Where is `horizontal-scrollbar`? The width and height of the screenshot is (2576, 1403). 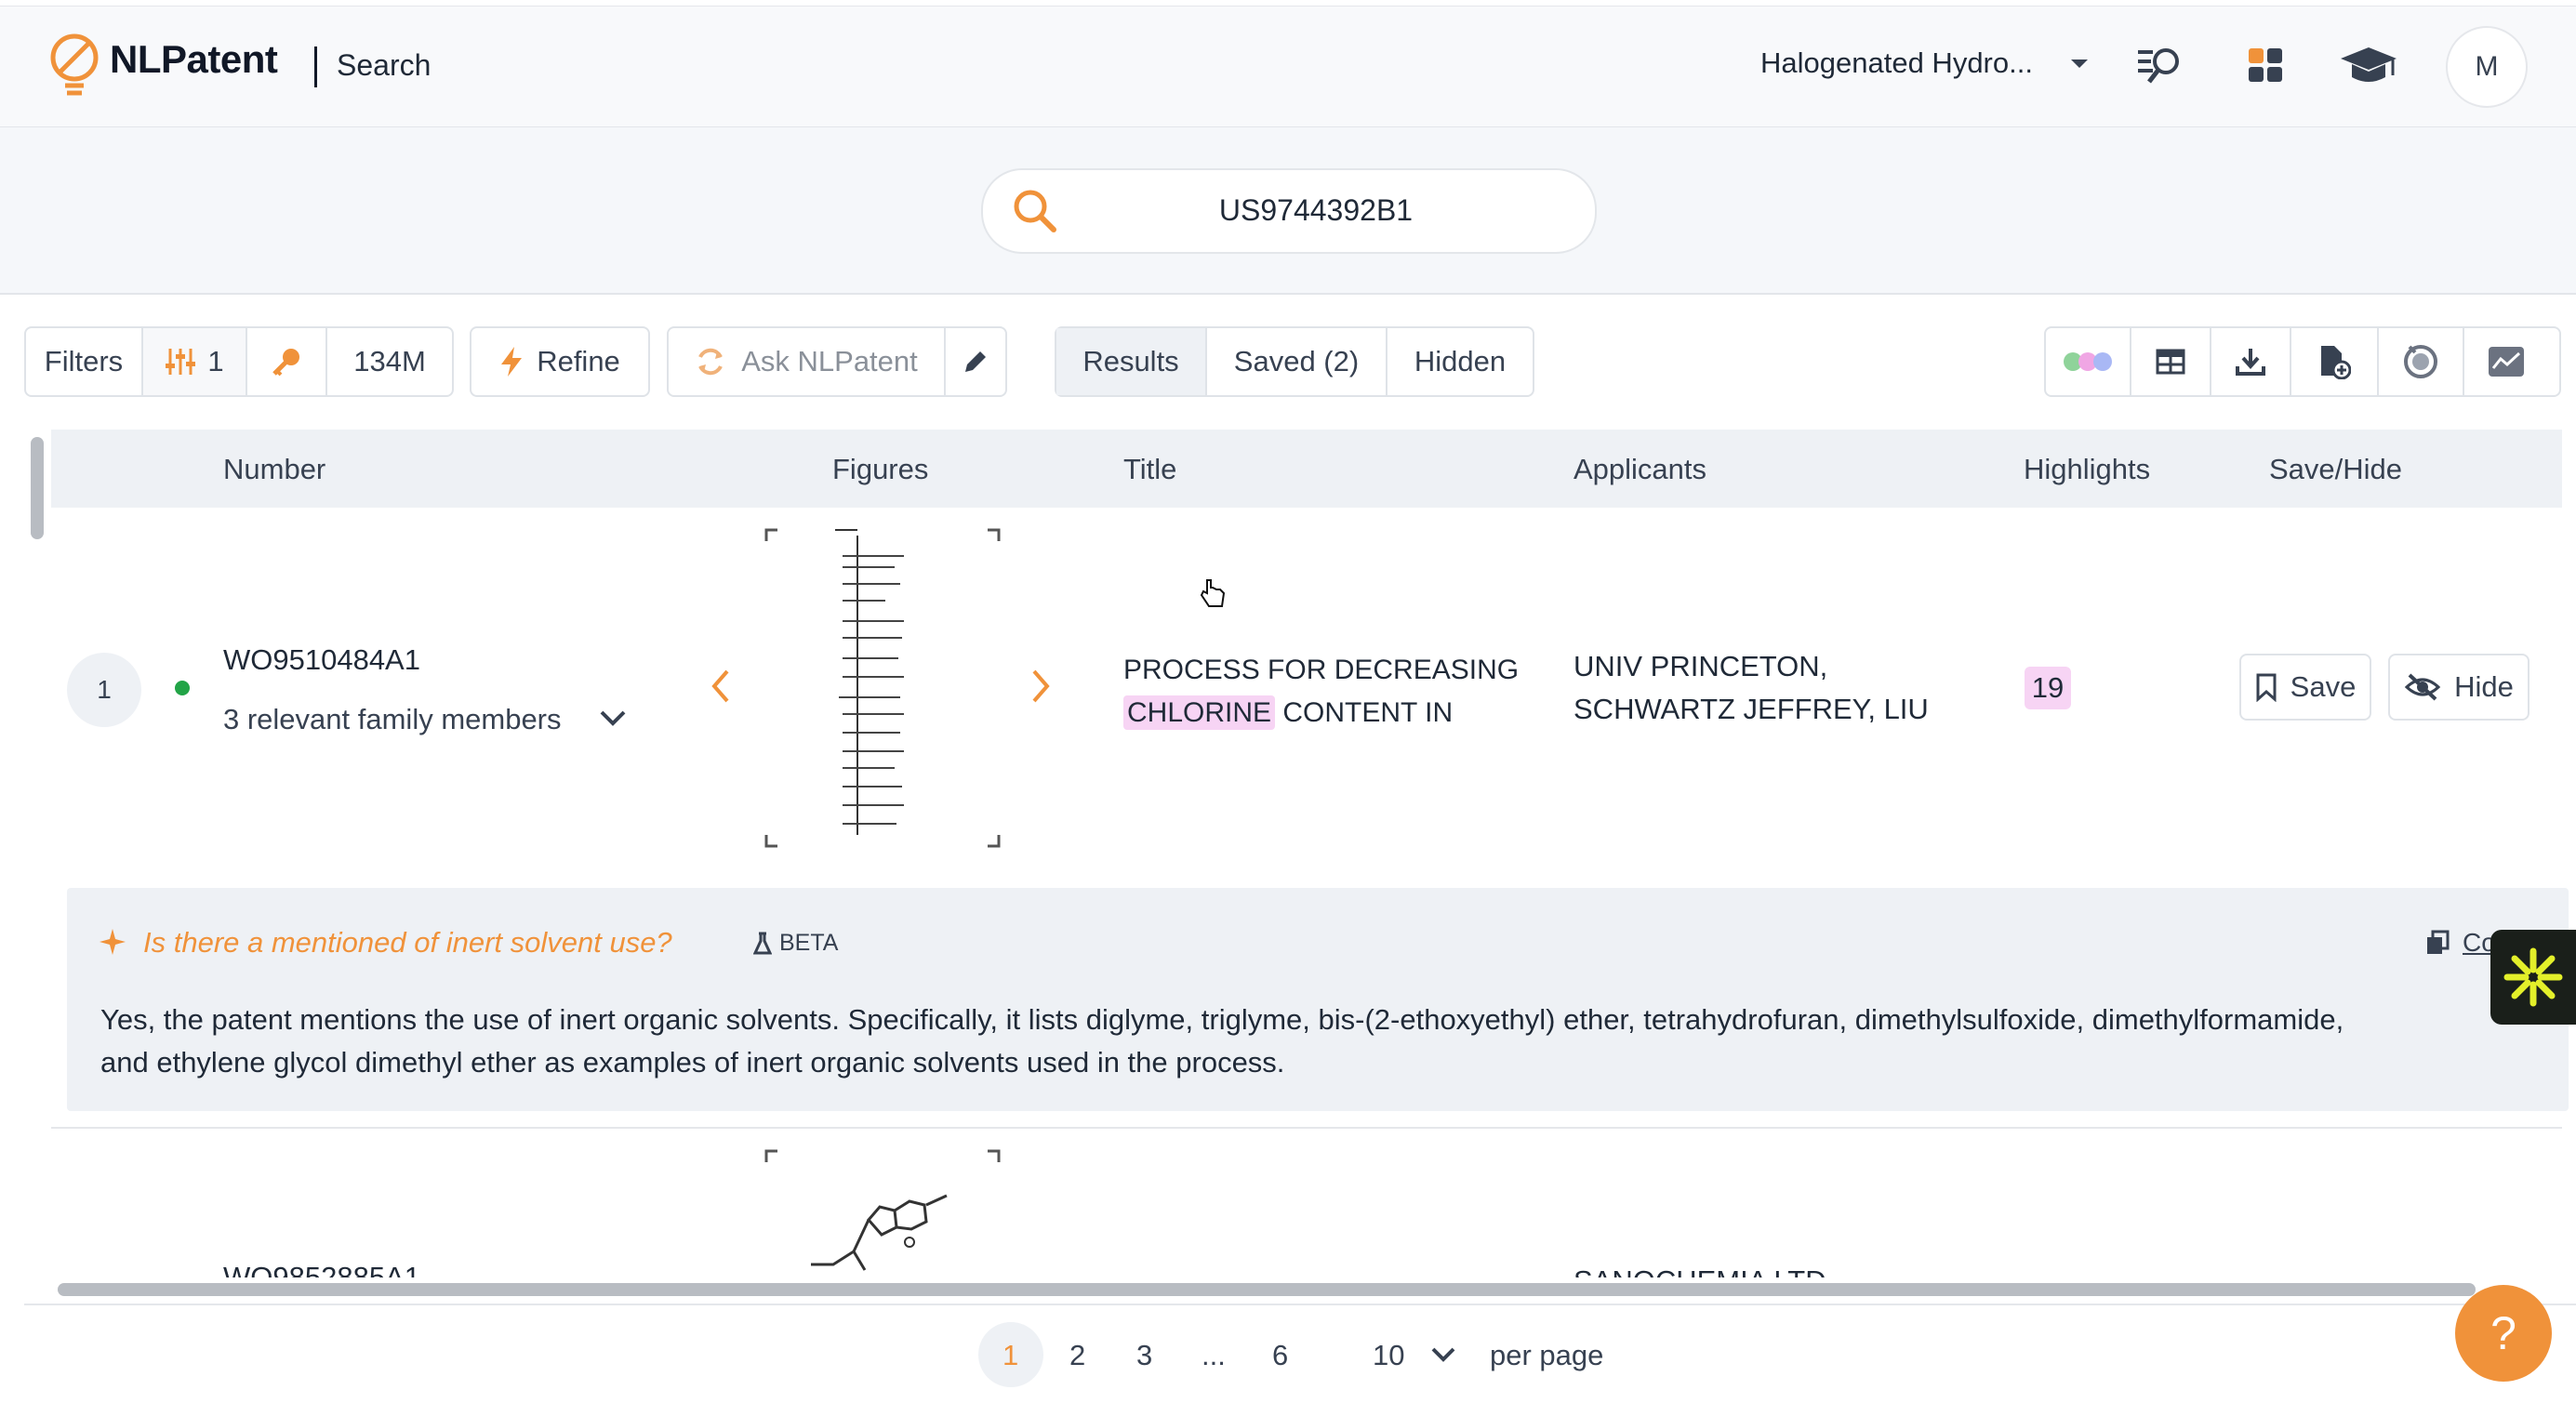 horizontal-scrollbar is located at coordinates (1267, 1289).